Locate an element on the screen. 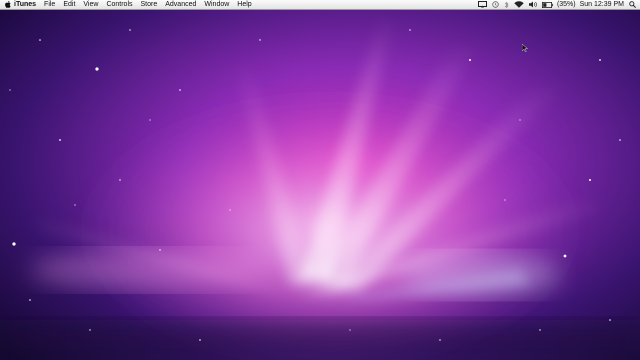 Image resolution: width=640 pixels, height=360 pixels. volume-icon is located at coordinates (532, 5).